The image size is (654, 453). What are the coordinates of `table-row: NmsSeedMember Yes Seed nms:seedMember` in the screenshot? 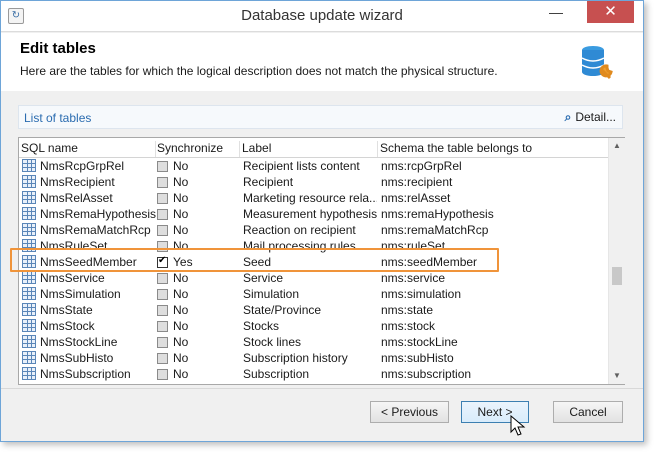 It's located at (314, 262).